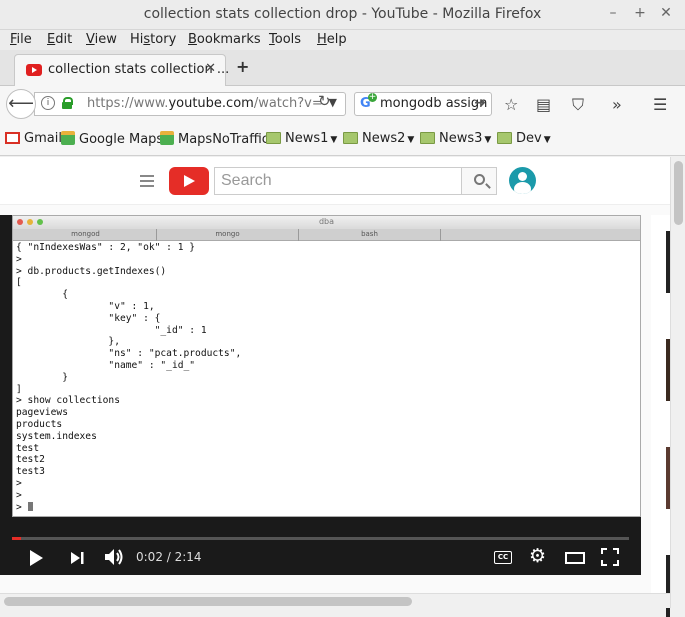 This screenshot has height=617, width=685. What do you see at coordinates (285, 39) in the screenshot?
I see `menu-tools: Tools` at bounding box center [285, 39].